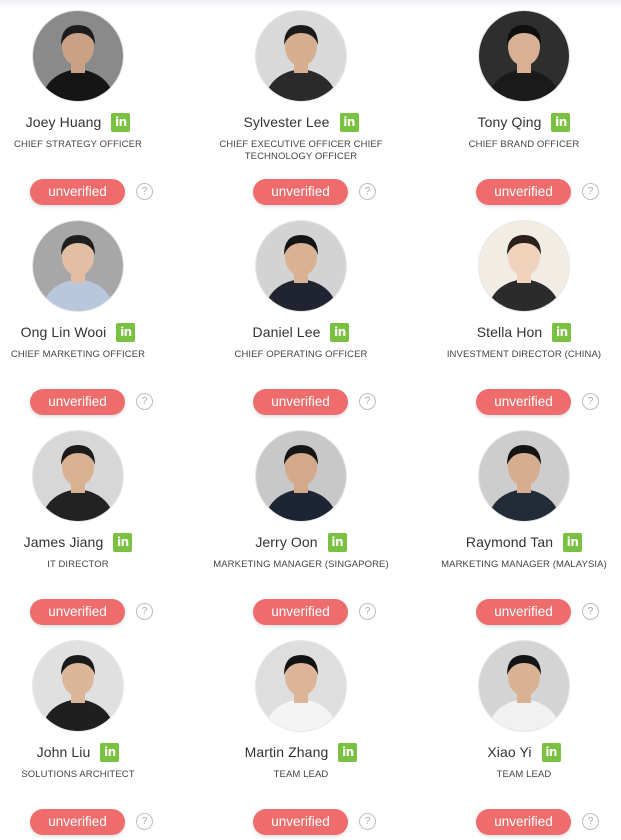 This screenshot has width=621, height=840. What do you see at coordinates (78, 564) in the screenshot?
I see `member-title: IT DIRECTOR` at bounding box center [78, 564].